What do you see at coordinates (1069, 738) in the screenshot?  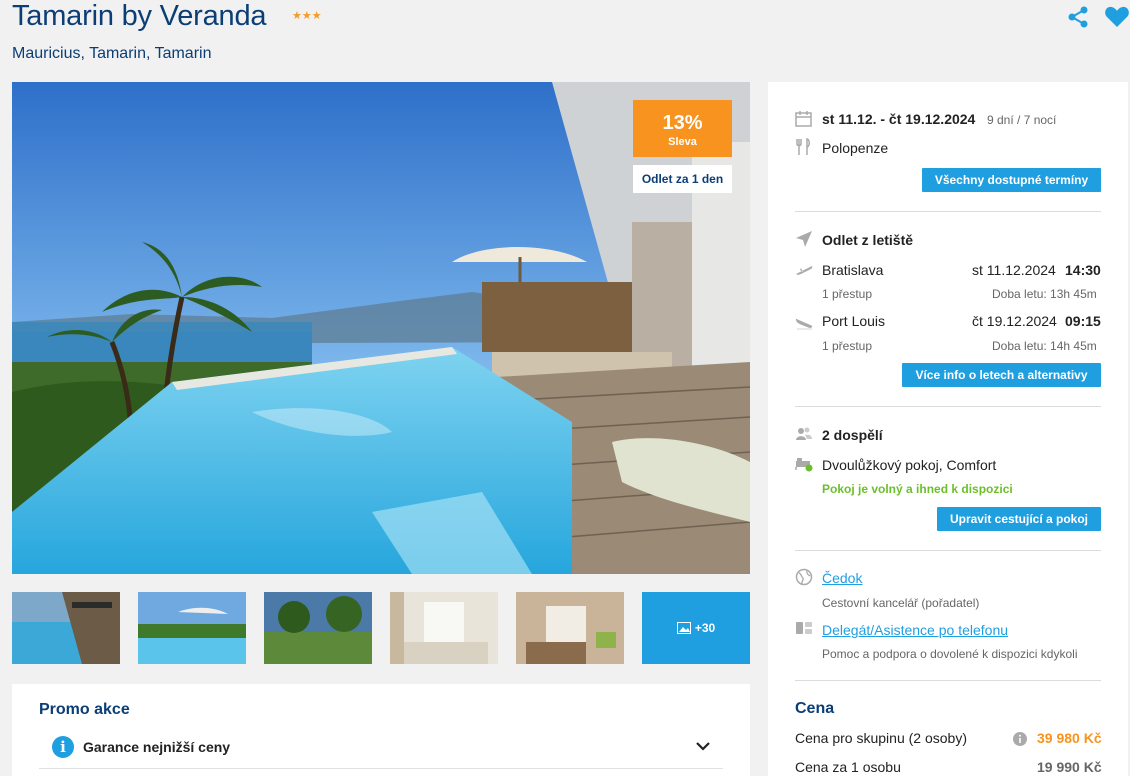 I see `group-price-value: 39 980 Kč` at bounding box center [1069, 738].